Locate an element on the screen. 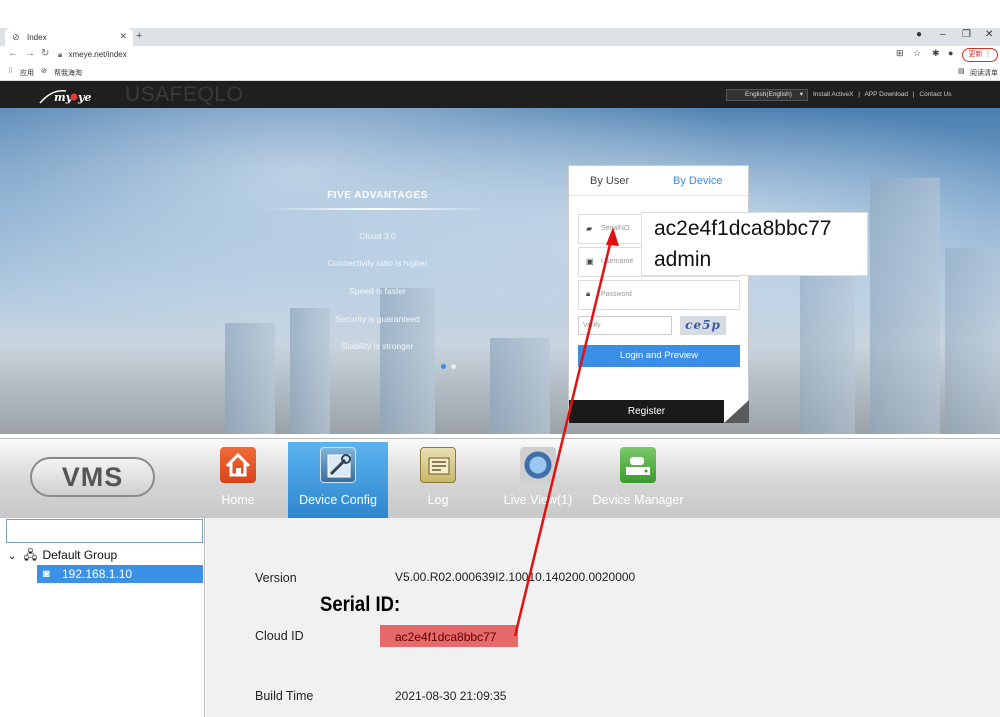 Image resolution: width=1000 pixels, height=717 pixels. nav-home: Home is located at coordinates (238, 480).